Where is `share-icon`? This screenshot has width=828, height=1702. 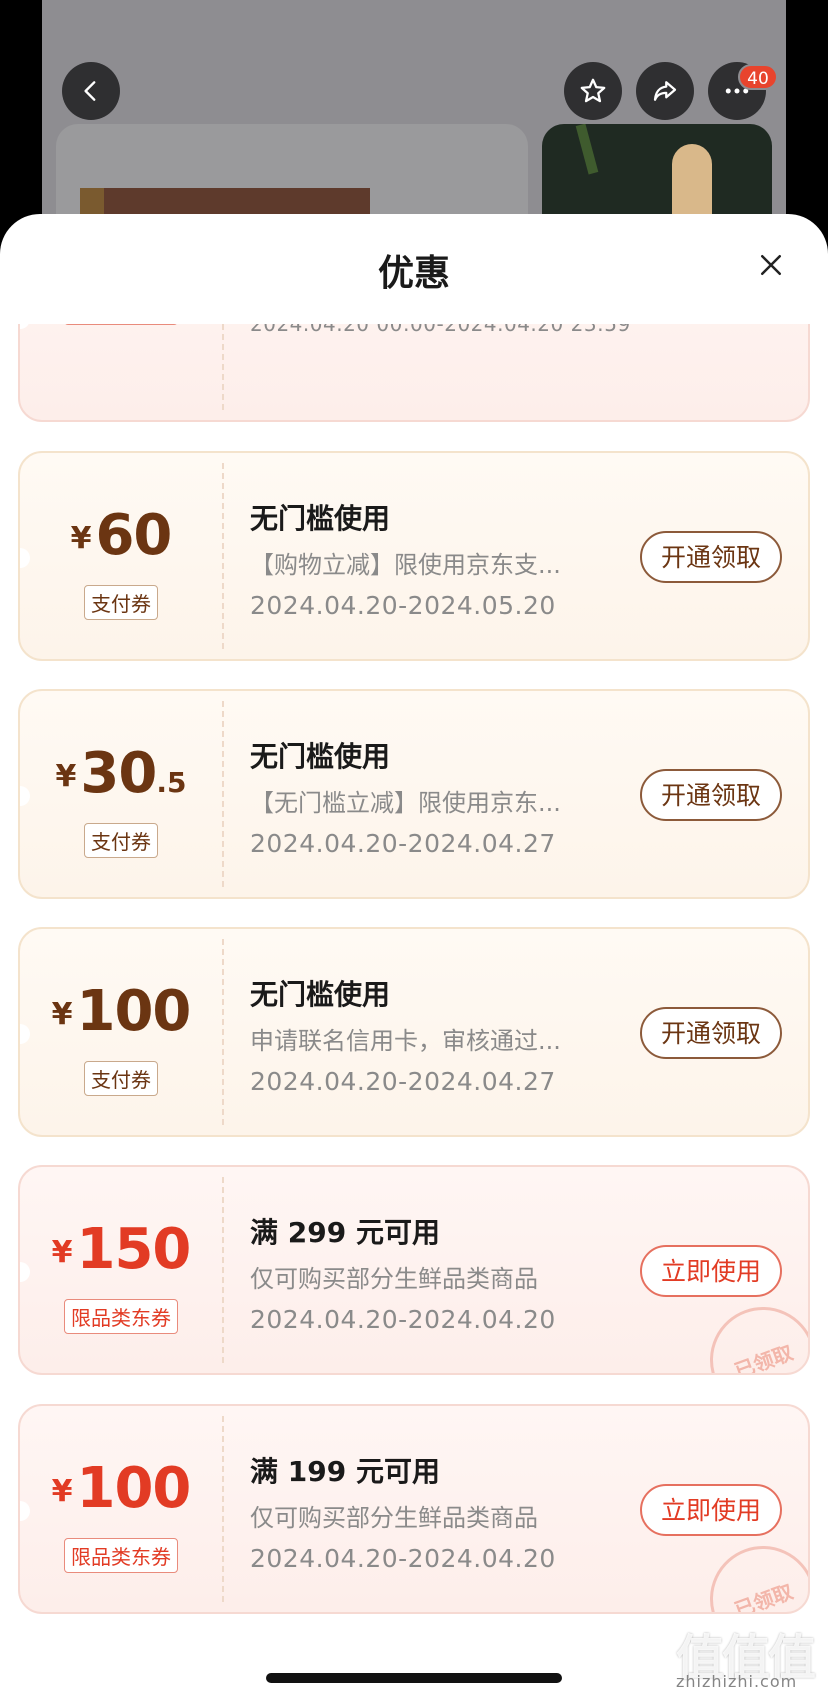 share-icon is located at coordinates (665, 91).